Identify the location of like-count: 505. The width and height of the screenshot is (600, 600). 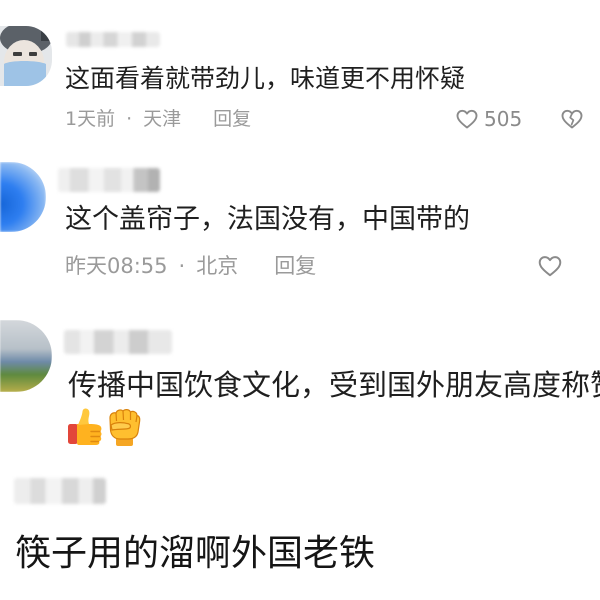
(503, 119).